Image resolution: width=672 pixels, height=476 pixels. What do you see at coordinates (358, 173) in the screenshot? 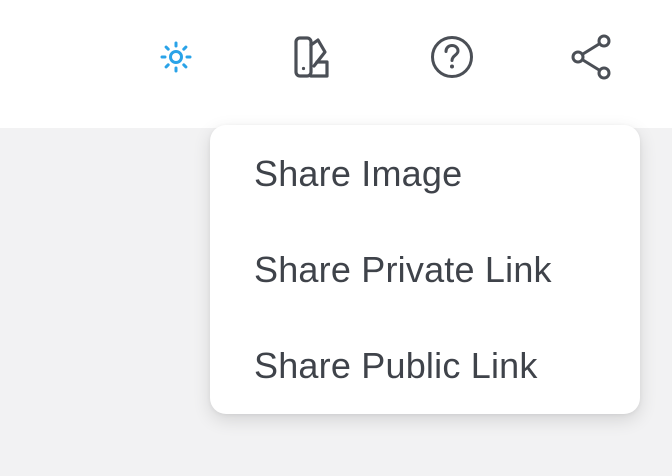
I see `menu-item-label: Share Image` at bounding box center [358, 173].